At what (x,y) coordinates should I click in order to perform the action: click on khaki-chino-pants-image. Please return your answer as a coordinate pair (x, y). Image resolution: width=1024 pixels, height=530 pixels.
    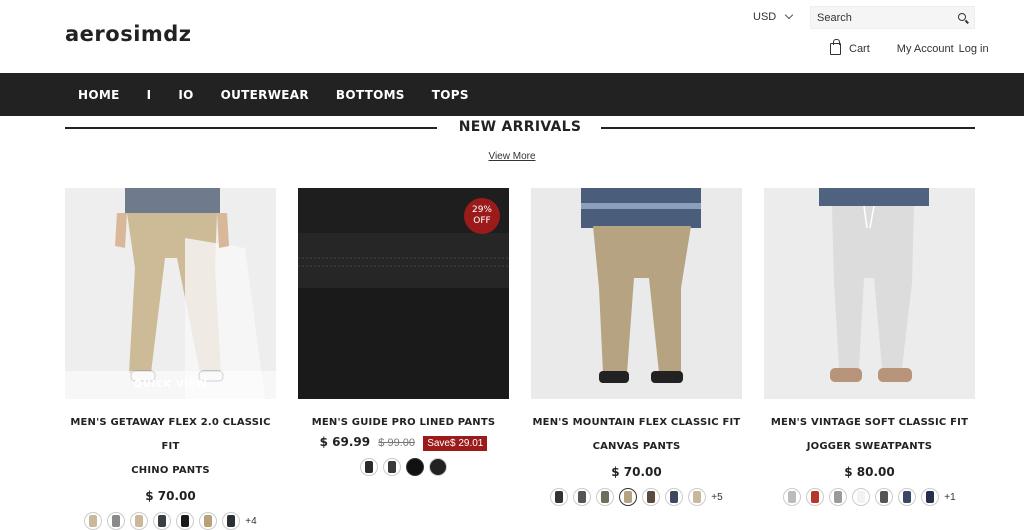
    Looking at the image, I should click on (170, 293).